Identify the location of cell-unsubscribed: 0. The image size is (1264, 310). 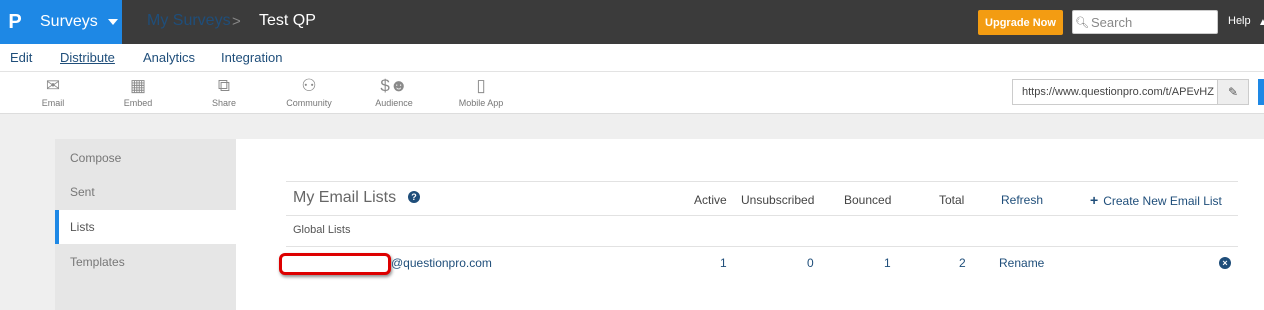
(810, 263).